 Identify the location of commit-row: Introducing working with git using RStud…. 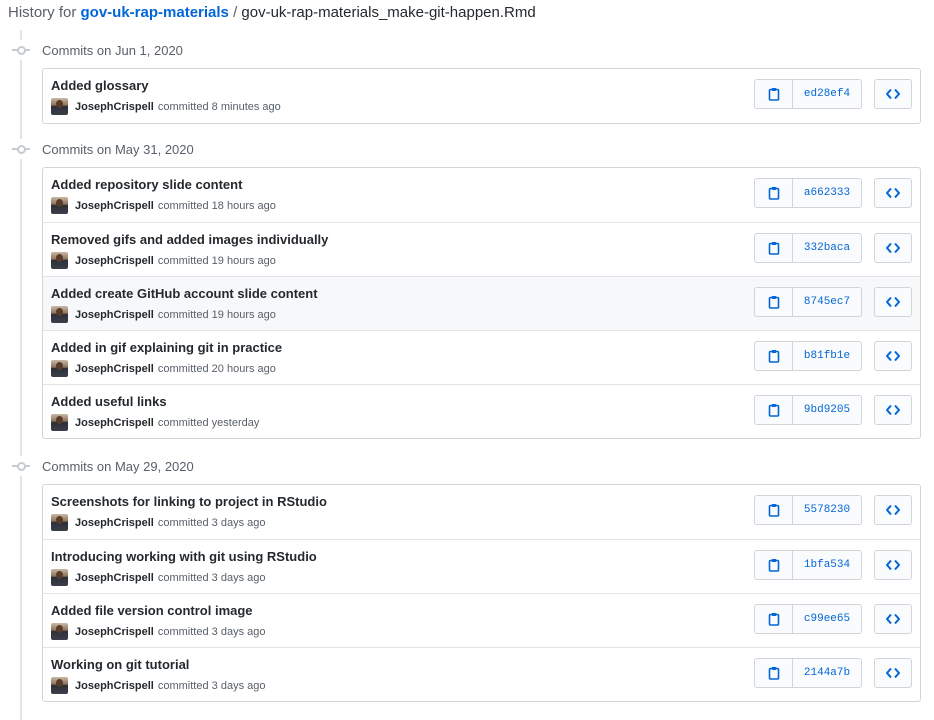
(481, 566).